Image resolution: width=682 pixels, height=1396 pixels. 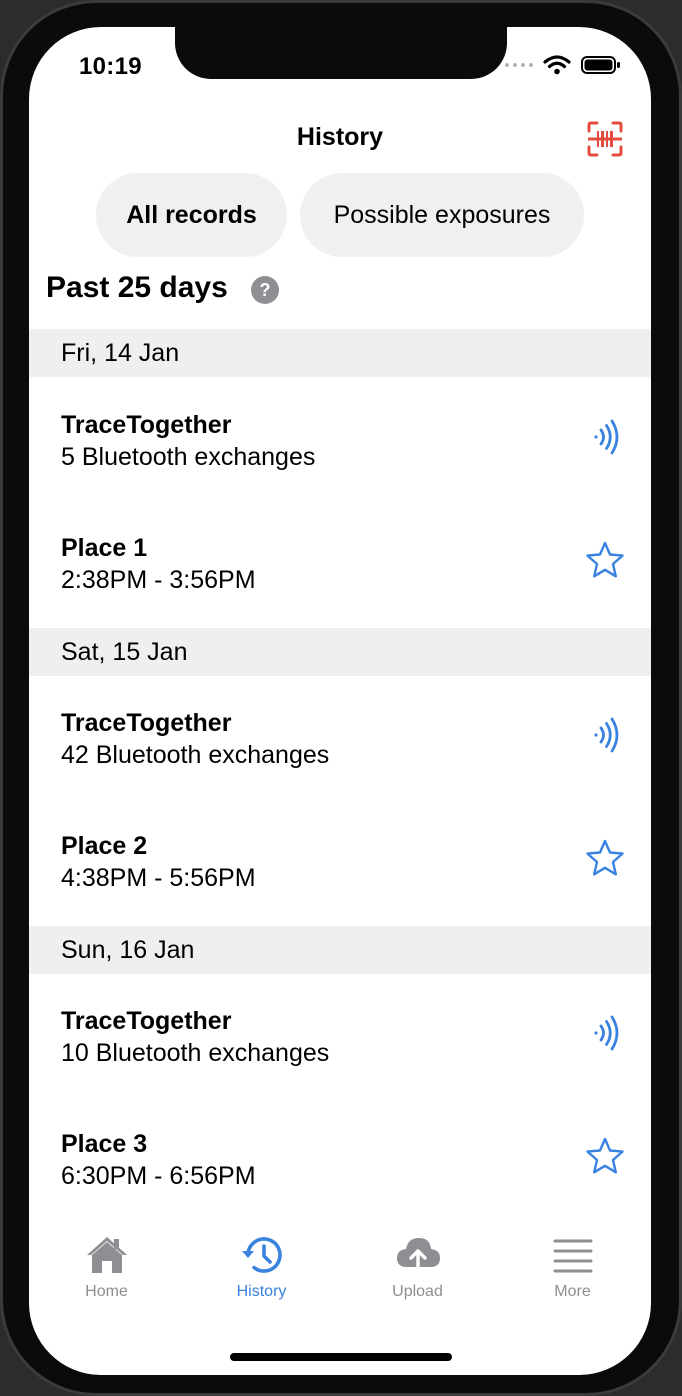 I want to click on tab-history: History, so click(x=261, y=1266).